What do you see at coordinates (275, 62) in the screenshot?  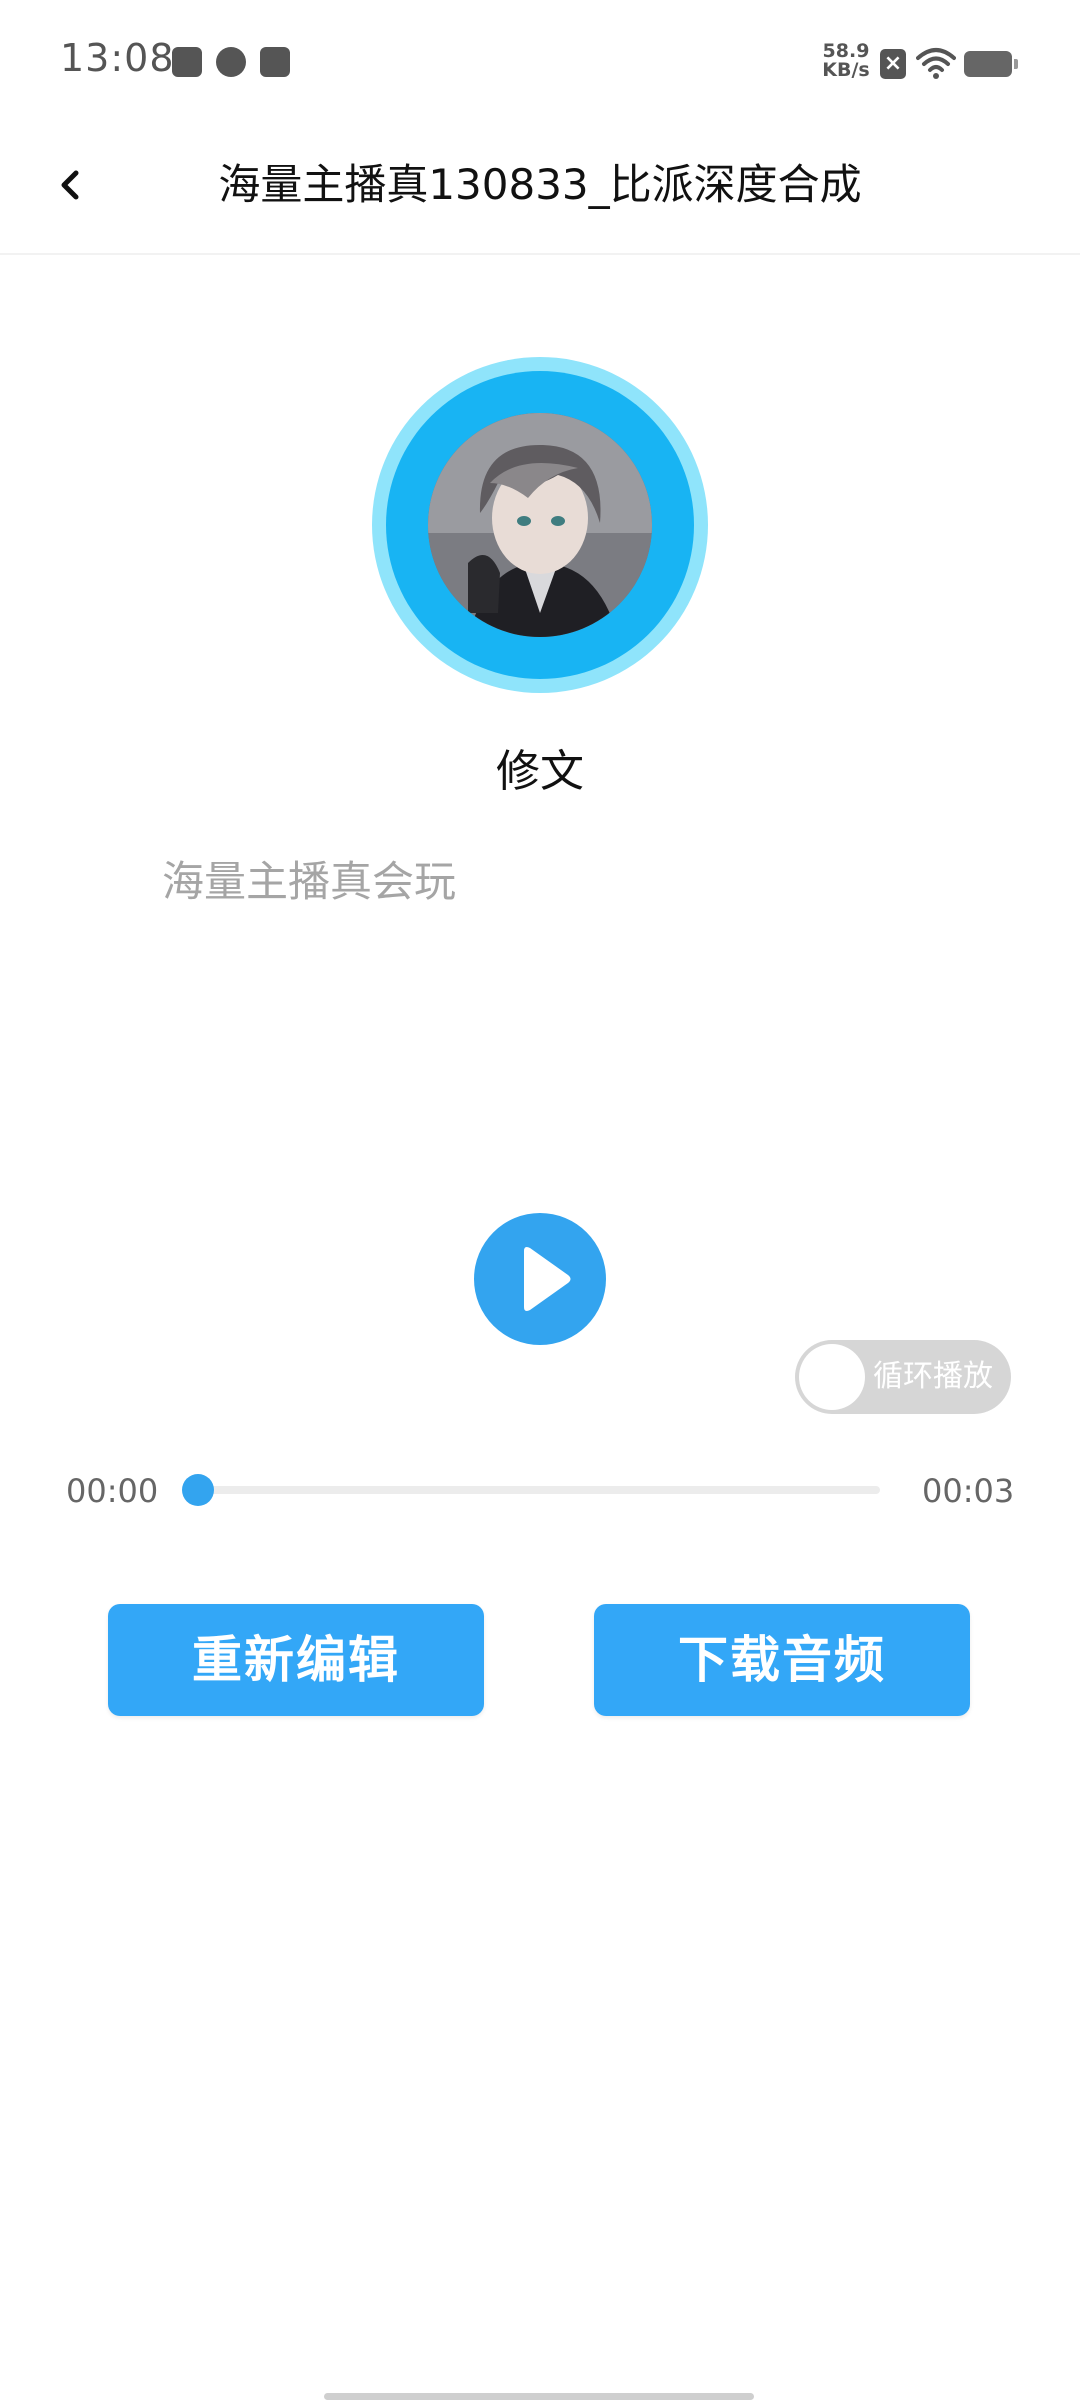 I see `shopping-bag-icon` at bounding box center [275, 62].